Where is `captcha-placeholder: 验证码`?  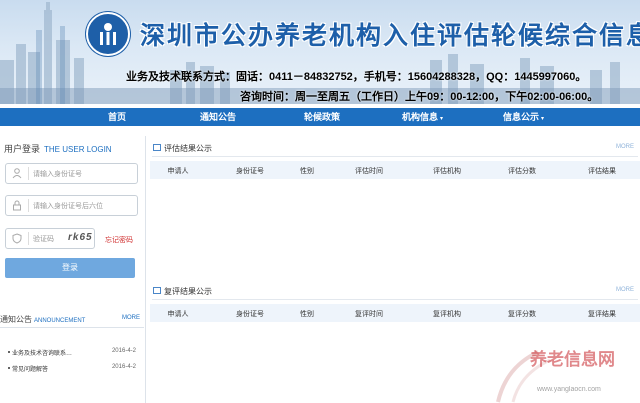
captcha-placeholder: 验证码 is located at coordinates (43, 239).